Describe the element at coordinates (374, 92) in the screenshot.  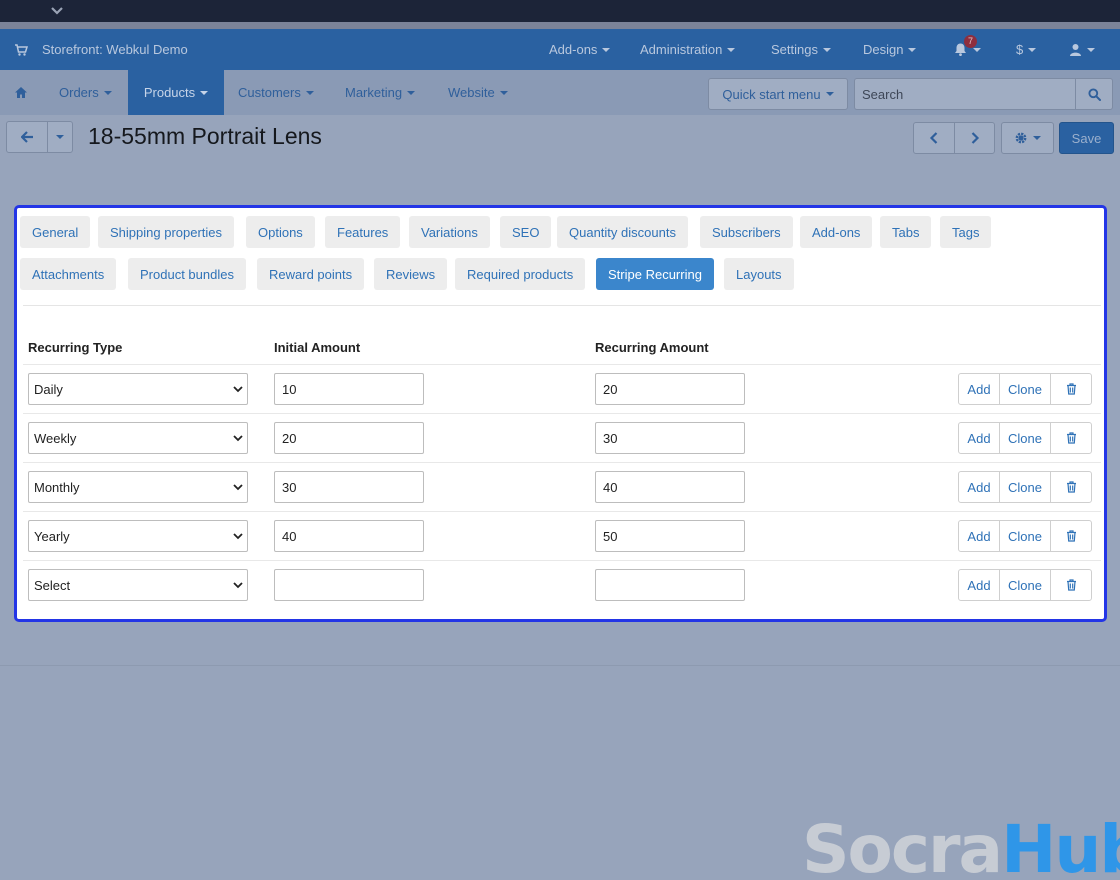
I see `nav-marketing-label: Marketing` at that location.